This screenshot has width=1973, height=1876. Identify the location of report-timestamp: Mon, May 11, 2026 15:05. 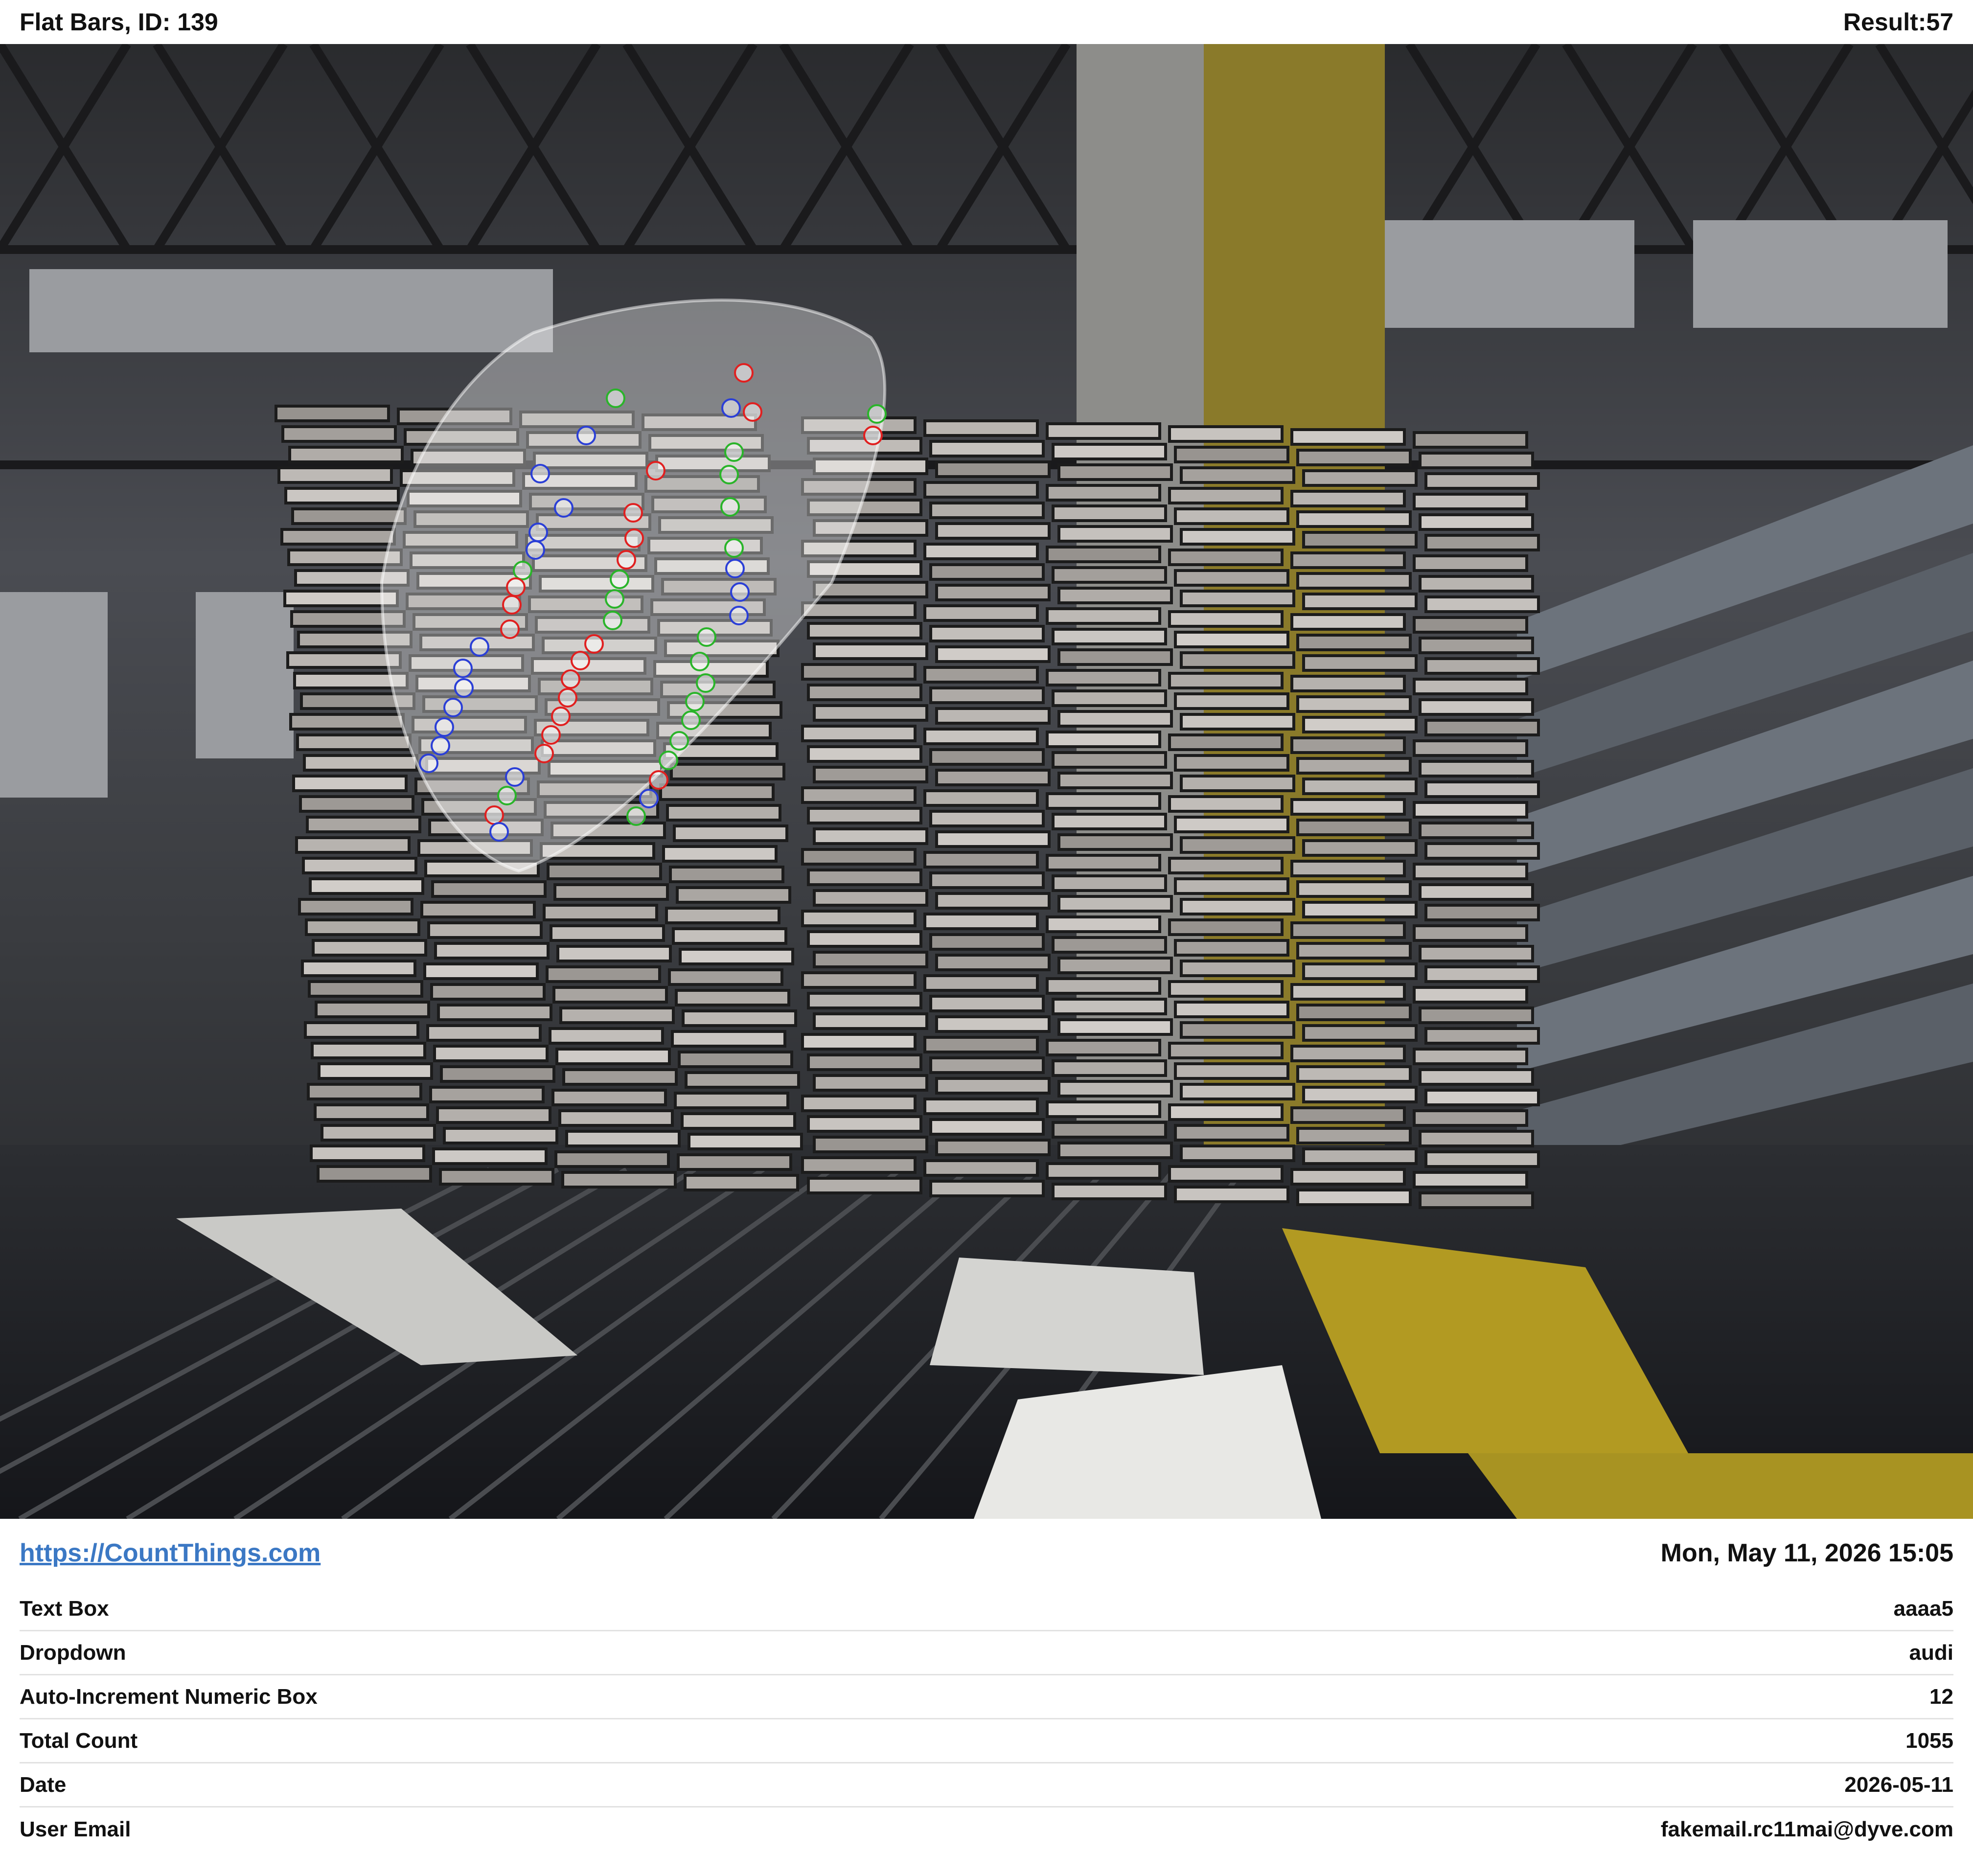
(1806, 1553).